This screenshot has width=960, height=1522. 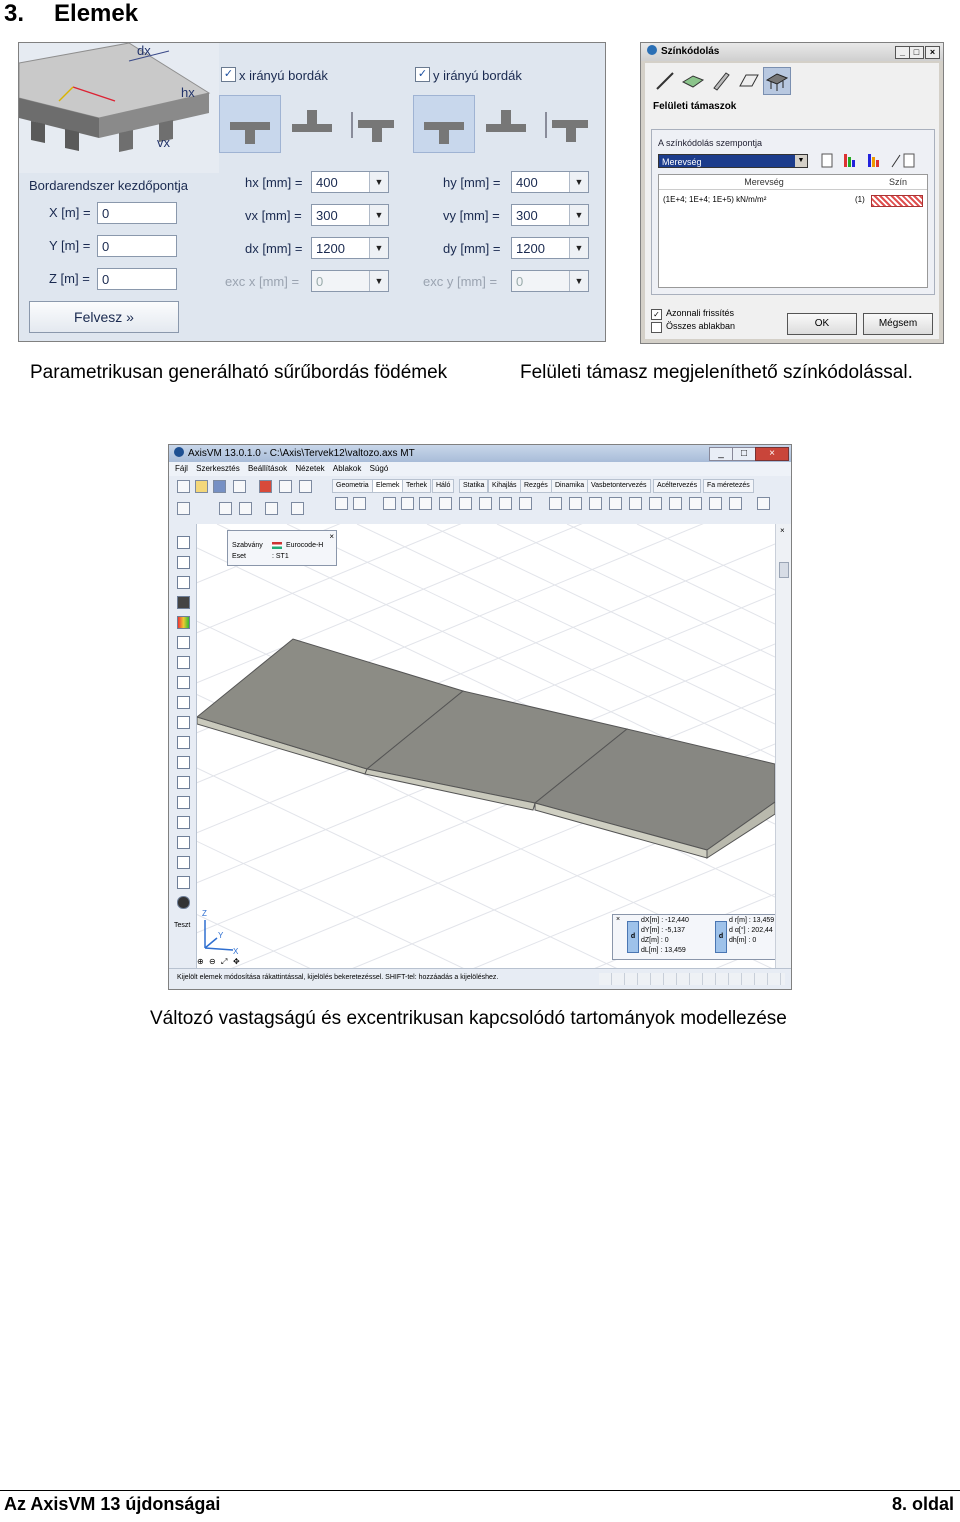 What do you see at coordinates (695, 503) in the screenshot?
I see `reference-icon` at bounding box center [695, 503].